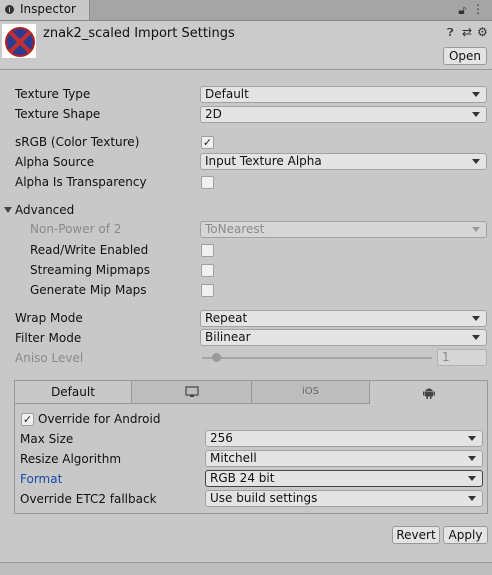  I want to click on format-dropdown: RGB 24 bit, so click(344, 478).